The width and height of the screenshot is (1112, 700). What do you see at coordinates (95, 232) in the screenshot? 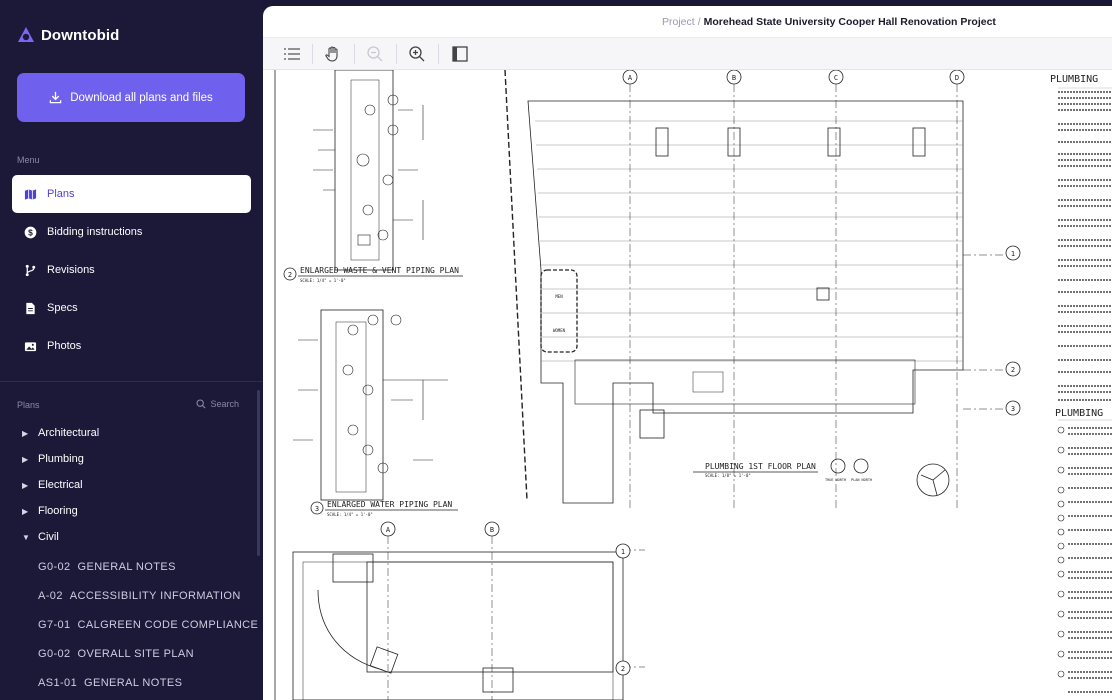
I see `menu-item-label: Bidding instructions` at bounding box center [95, 232].